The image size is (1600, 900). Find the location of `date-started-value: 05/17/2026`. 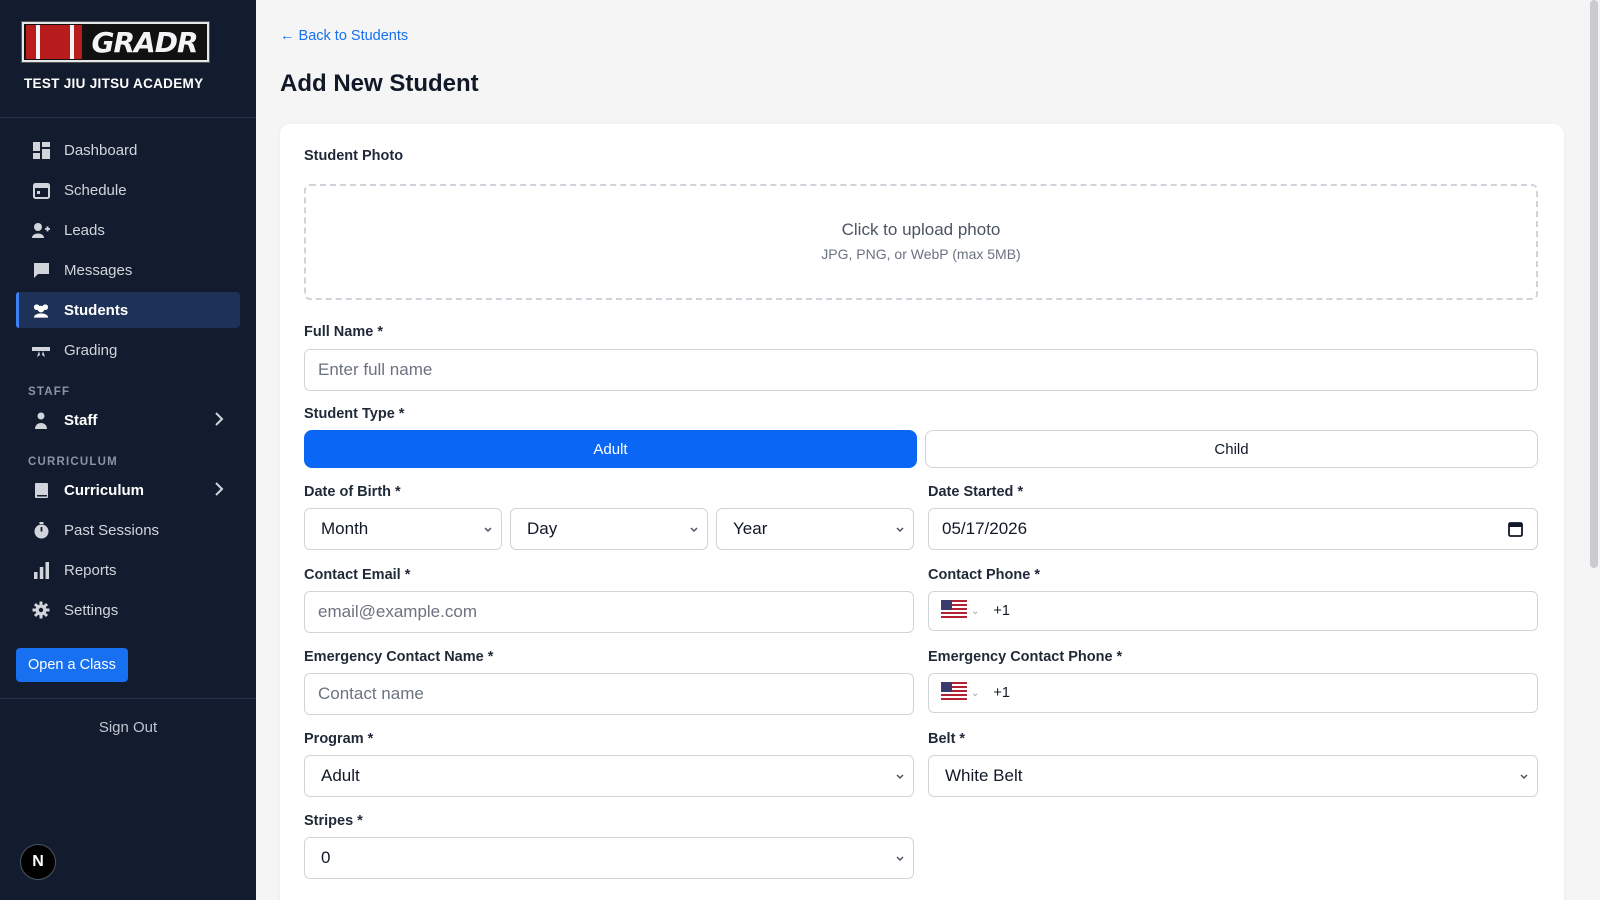

date-started-value: 05/17/2026 is located at coordinates (985, 528).